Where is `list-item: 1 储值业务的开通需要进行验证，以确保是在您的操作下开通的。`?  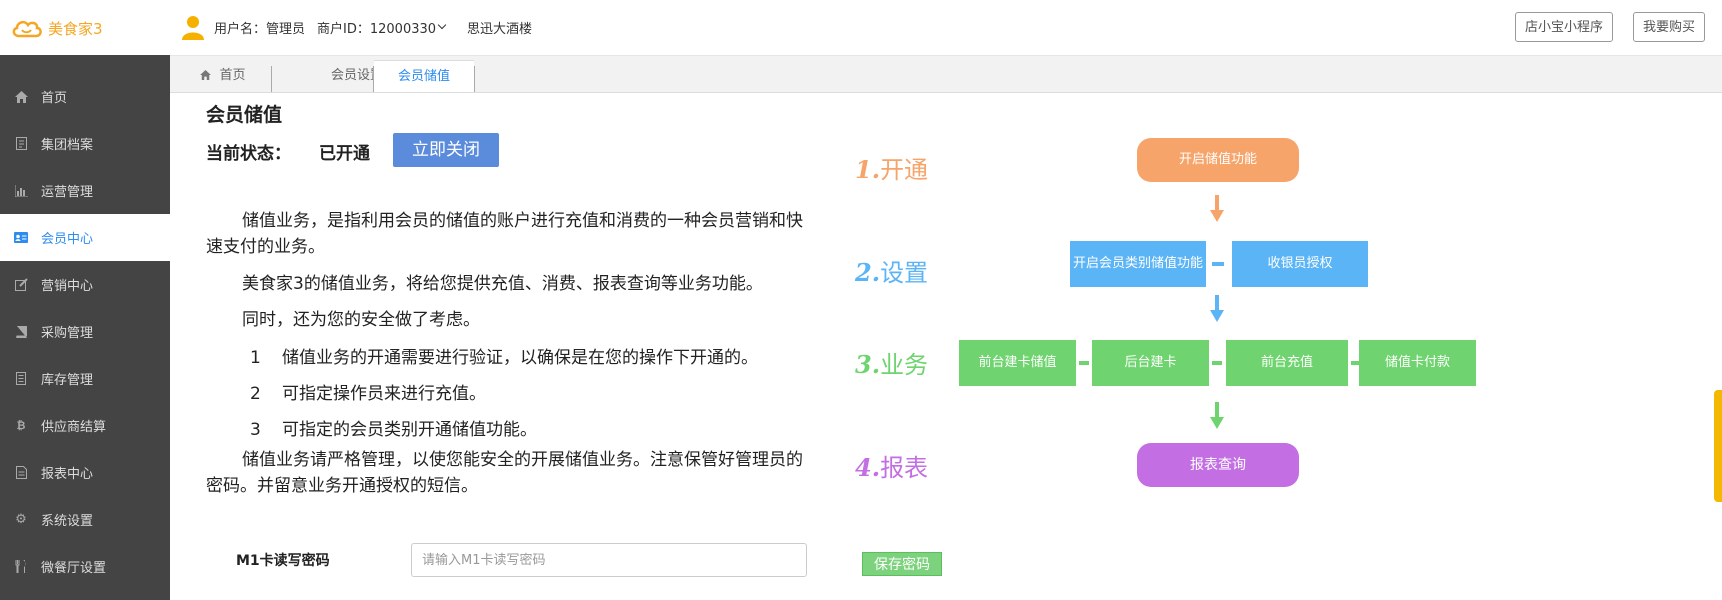 list-item: 1 储值业务的开通需要进行验证，以确保是在您的操作下开通的。 is located at coordinates (504, 355).